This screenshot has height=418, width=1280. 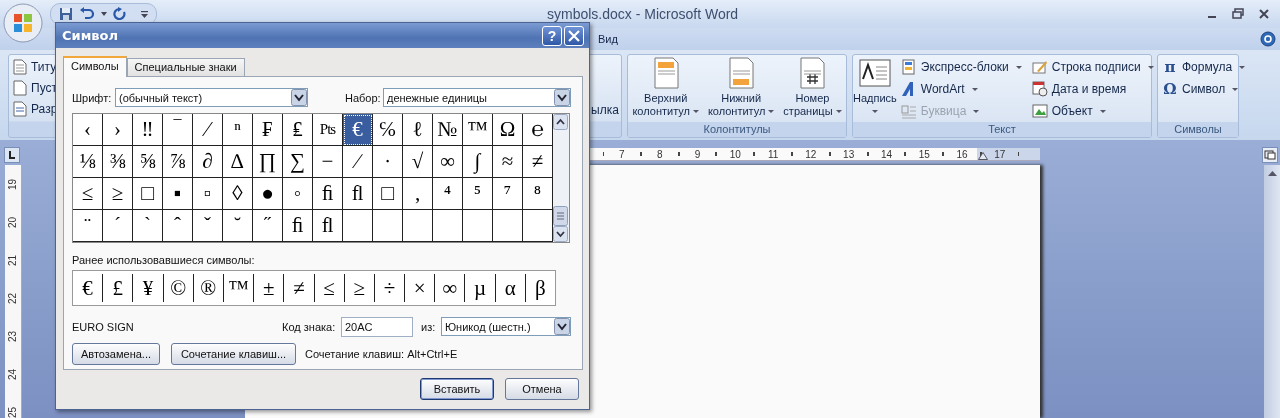 I want to click on ribbon-button: Нижний колонтитул, so click(x=741, y=88).